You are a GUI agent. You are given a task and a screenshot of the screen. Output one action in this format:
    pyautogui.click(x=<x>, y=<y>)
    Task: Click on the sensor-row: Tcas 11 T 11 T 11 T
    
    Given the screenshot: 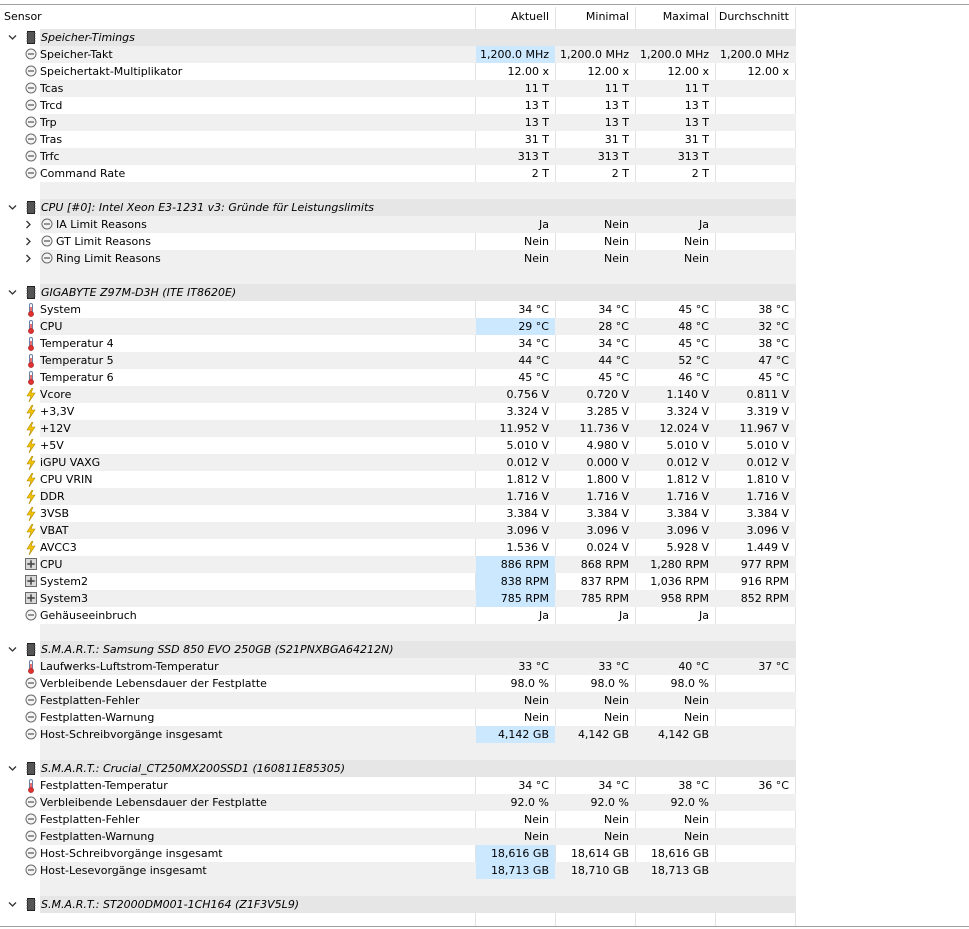 What is the action you would take?
    pyautogui.click(x=484, y=88)
    